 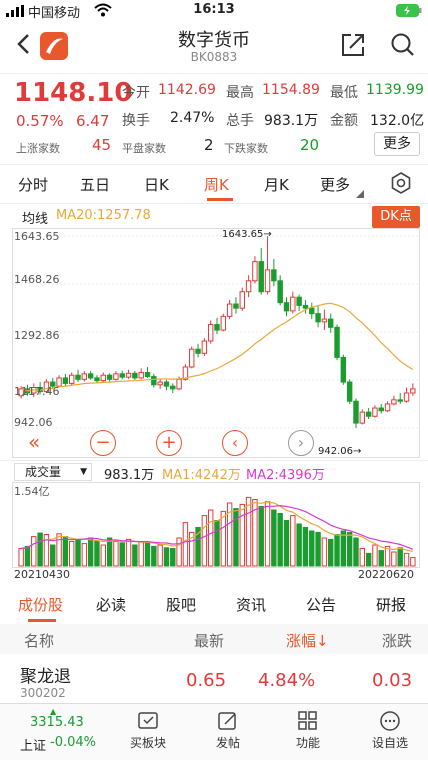 What do you see at coordinates (403, 47) in the screenshot?
I see `search-icon` at bounding box center [403, 47].